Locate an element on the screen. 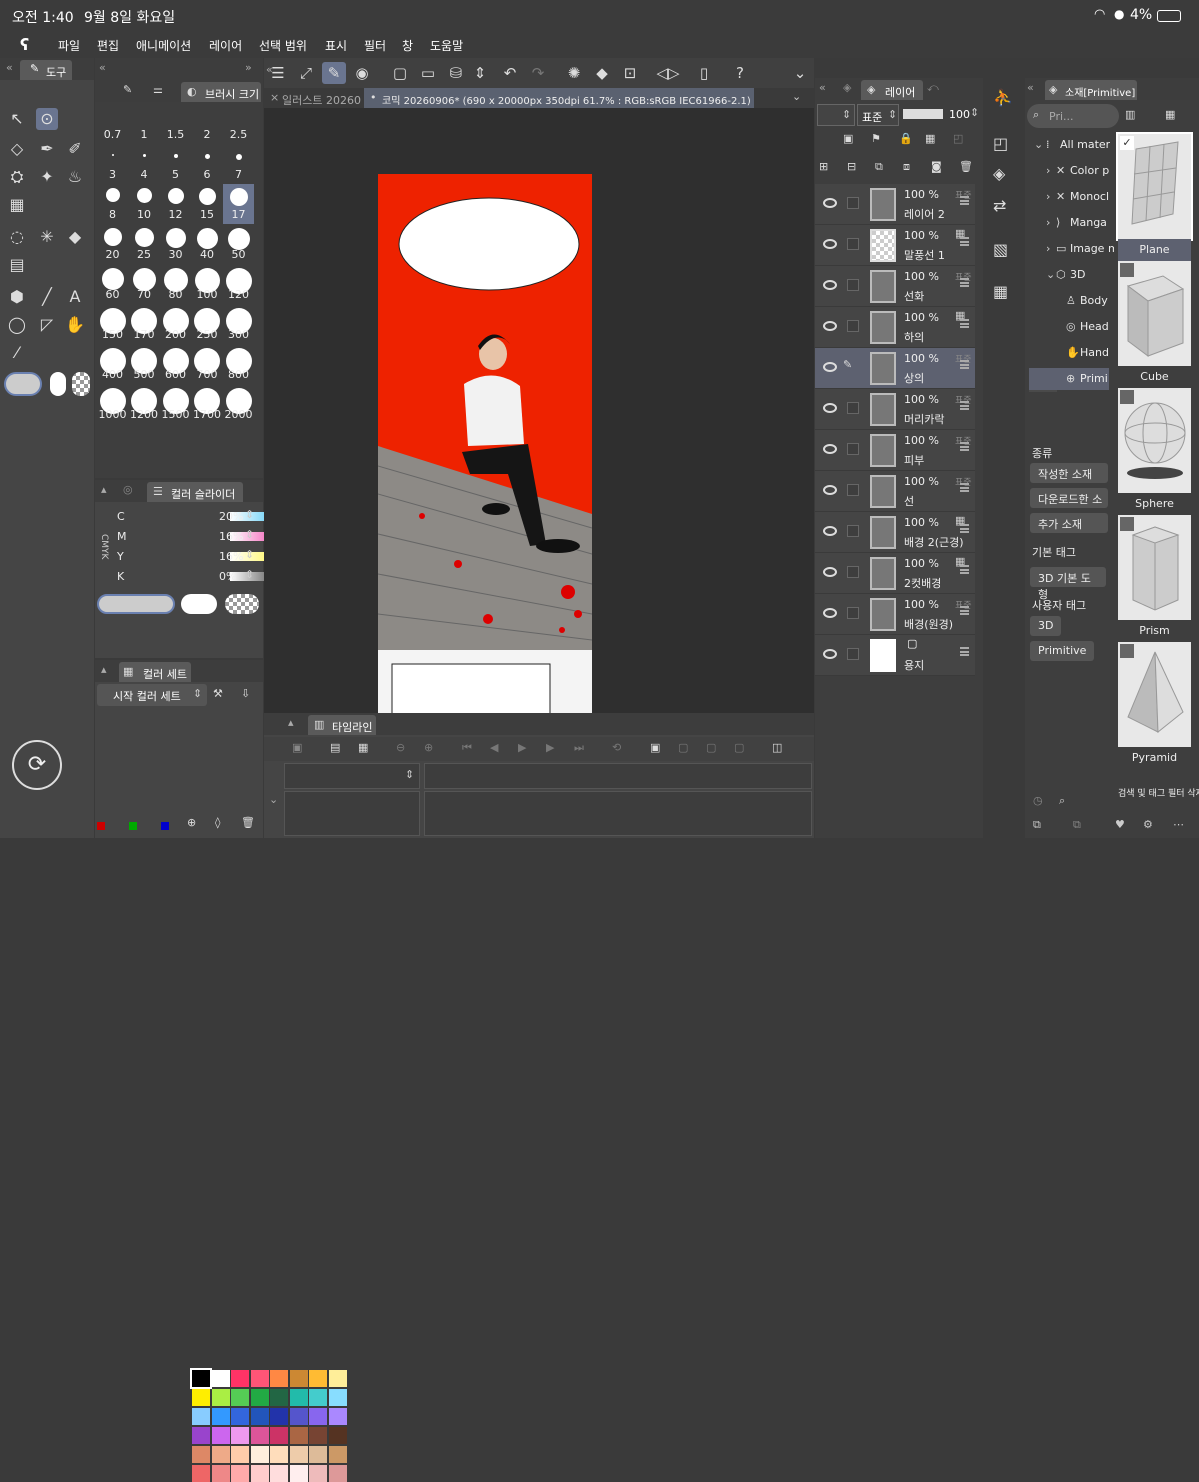 This screenshot has width=1199, height=1482. layer-row: 100 % 표준 선 is located at coordinates (895, 491).